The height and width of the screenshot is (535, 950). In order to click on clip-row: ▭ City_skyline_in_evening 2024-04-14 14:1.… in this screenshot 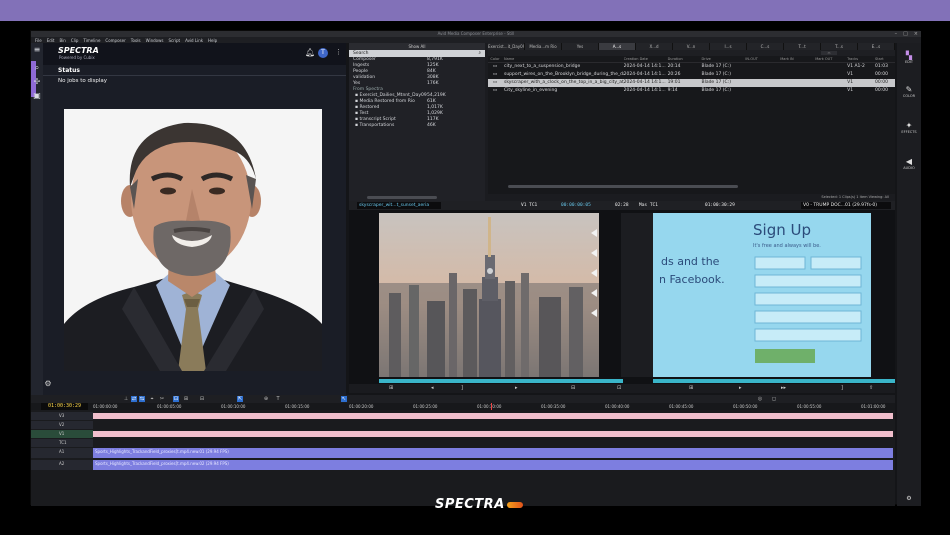, I will do `click(691, 91)`.